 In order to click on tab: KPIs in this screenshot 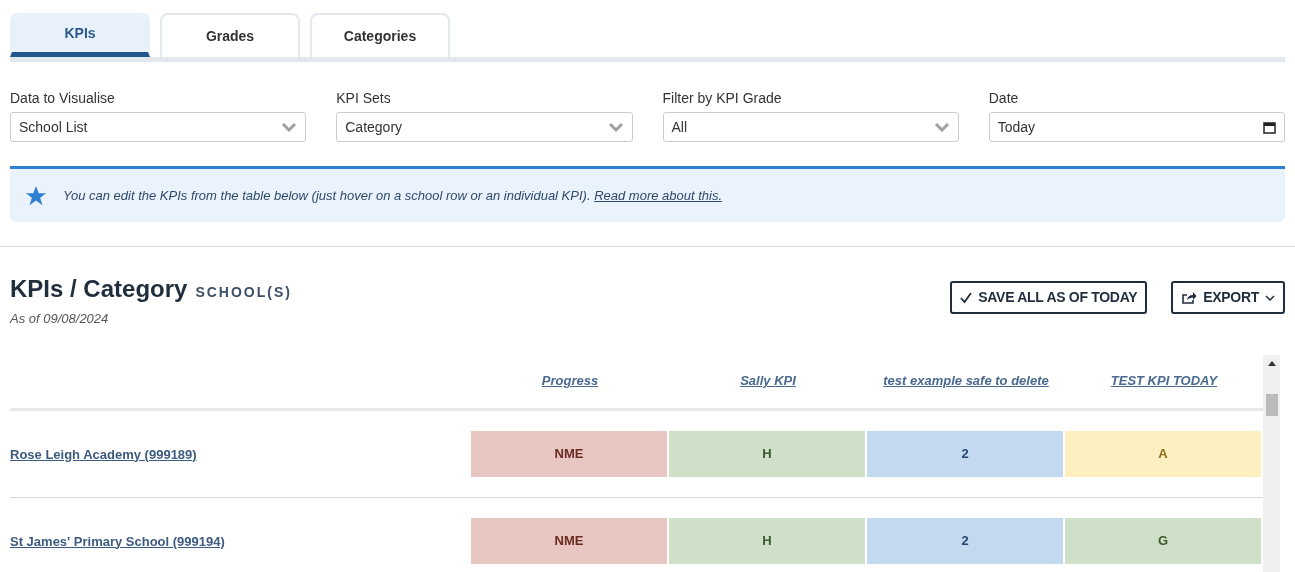, I will do `click(80, 35)`.